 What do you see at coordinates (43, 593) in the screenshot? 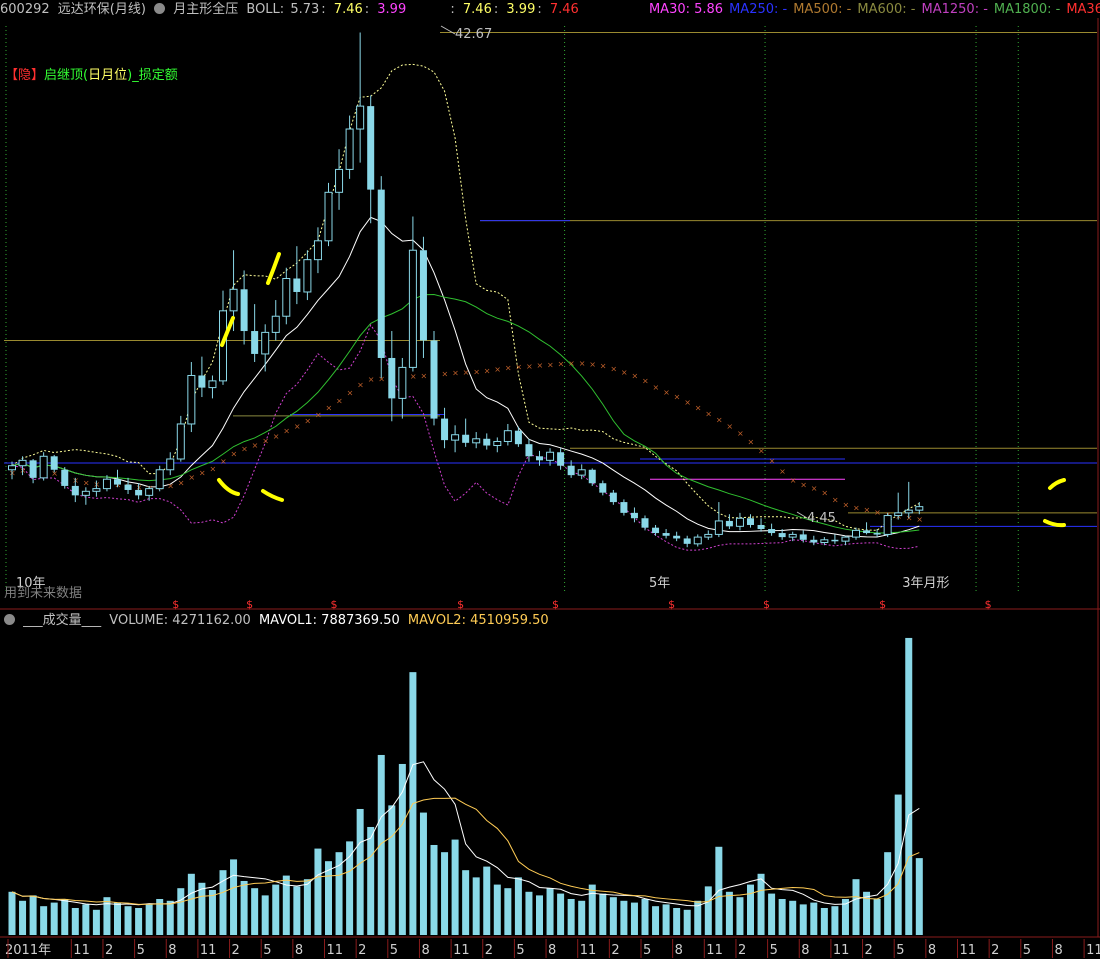
I see `future-data-note: 用到未来数据` at bounding box center [43, 593].